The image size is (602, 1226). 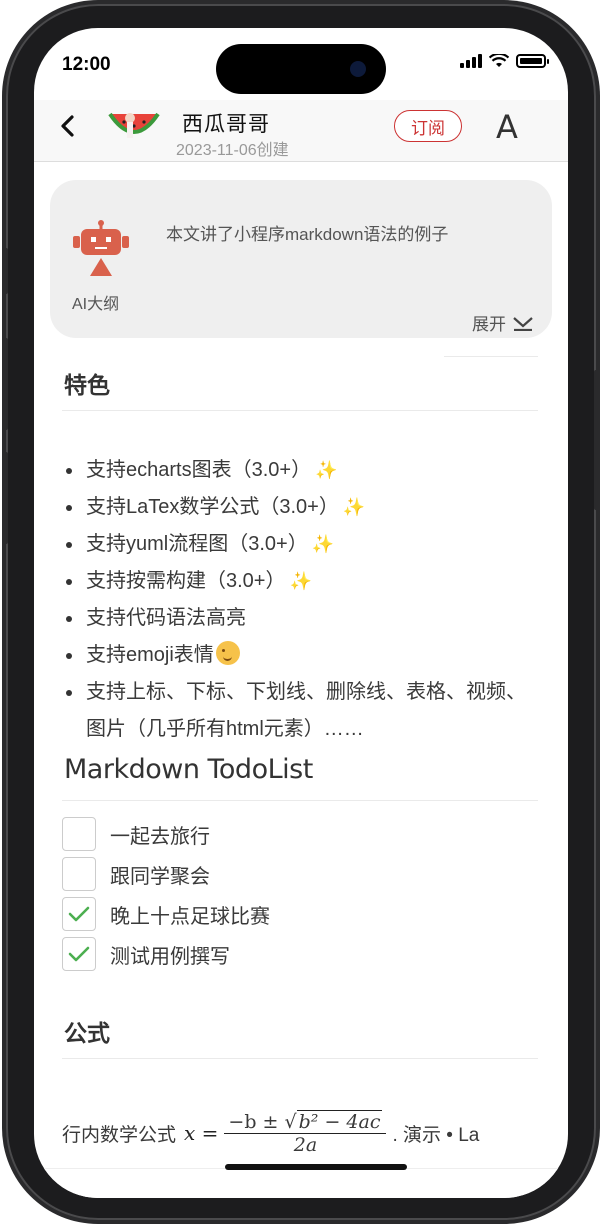 What do you see at coordinates (5, 384) in the screenshot?
I see `volume-up-button` at bounding box center [5, 384].